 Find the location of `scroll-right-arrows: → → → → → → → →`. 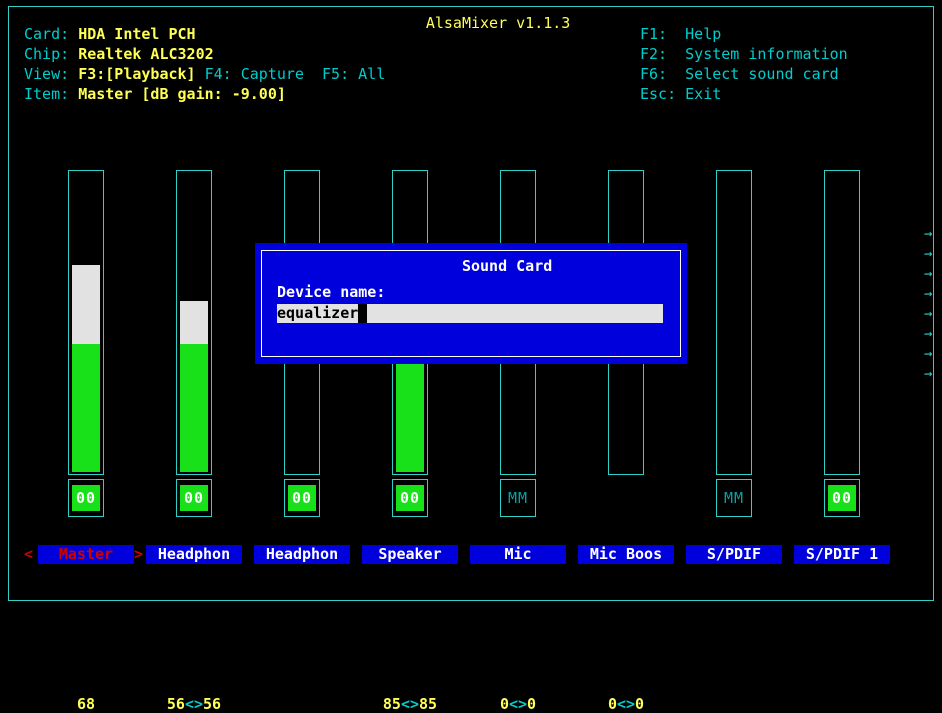

scroll-right-arrows: → → → → → → → → is located at coordinates (932, 304).